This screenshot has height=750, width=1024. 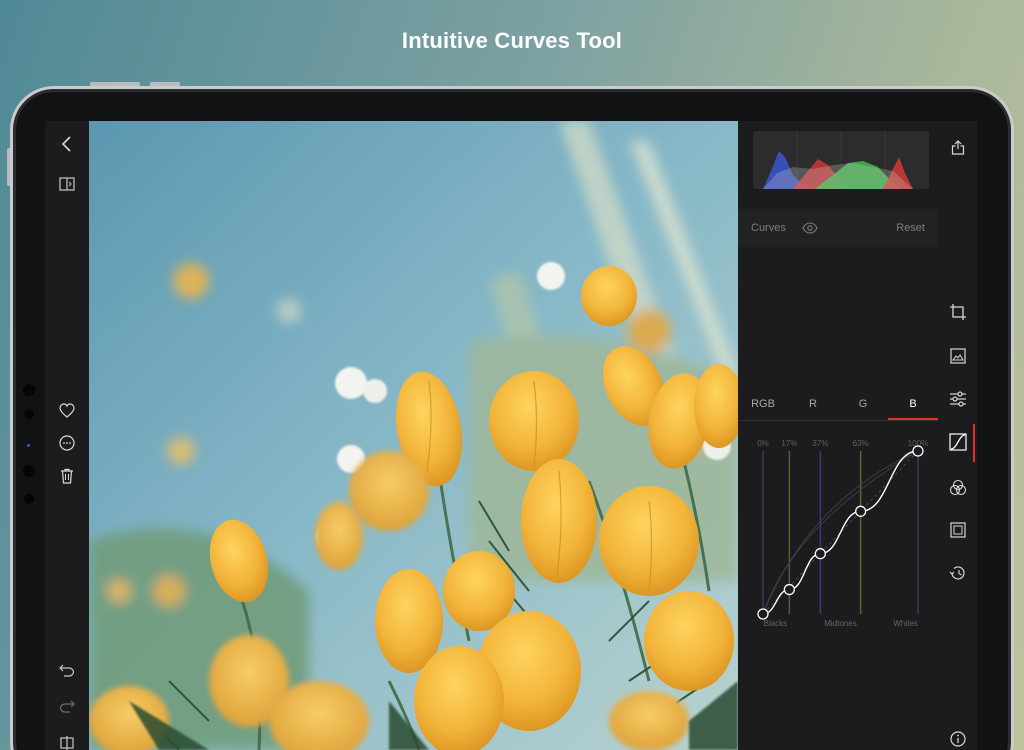 What do you see at coordinates (810, 228) in the screenshot?
I see `eye-icon` at bounding box center [810, 228].